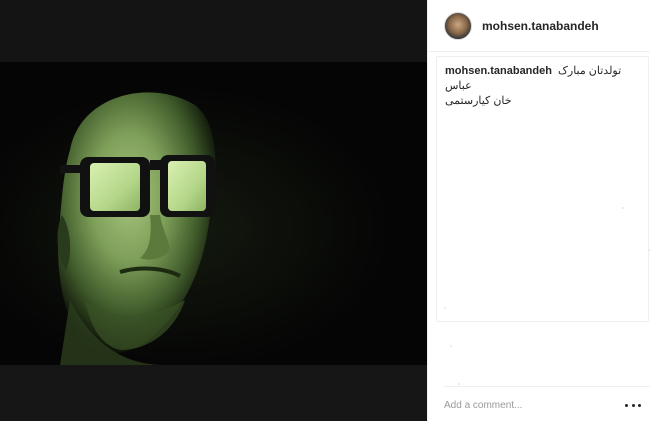 The width and height of the screenshot is (650, 421). I want to click on author-username: mohsen.tanabandeh, so click(540, 26).